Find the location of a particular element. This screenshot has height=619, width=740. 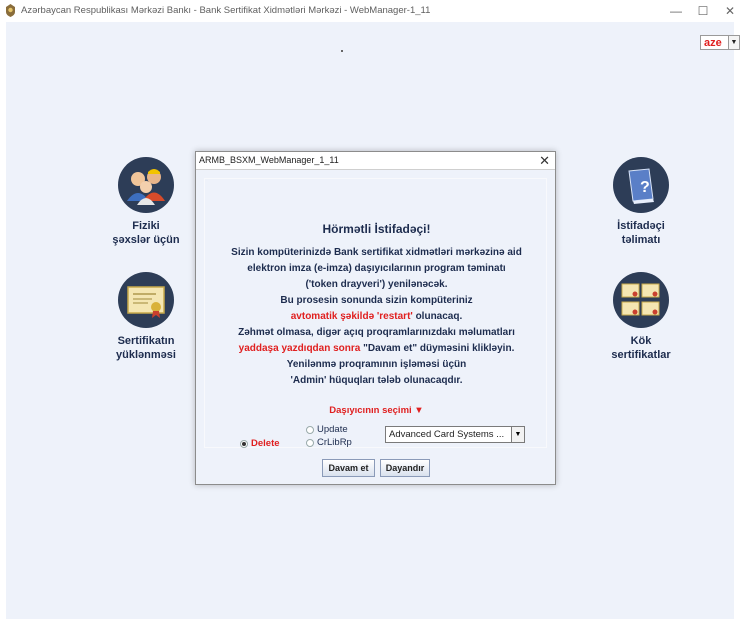

root-certificates-icon is located at coordinates (641, 300).